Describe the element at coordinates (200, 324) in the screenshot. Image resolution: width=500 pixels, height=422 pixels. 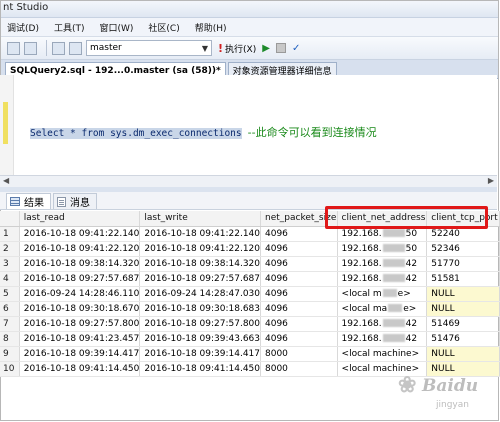
I see `cell-last-write: 2016-10-18 09:27:57.800` at that location.